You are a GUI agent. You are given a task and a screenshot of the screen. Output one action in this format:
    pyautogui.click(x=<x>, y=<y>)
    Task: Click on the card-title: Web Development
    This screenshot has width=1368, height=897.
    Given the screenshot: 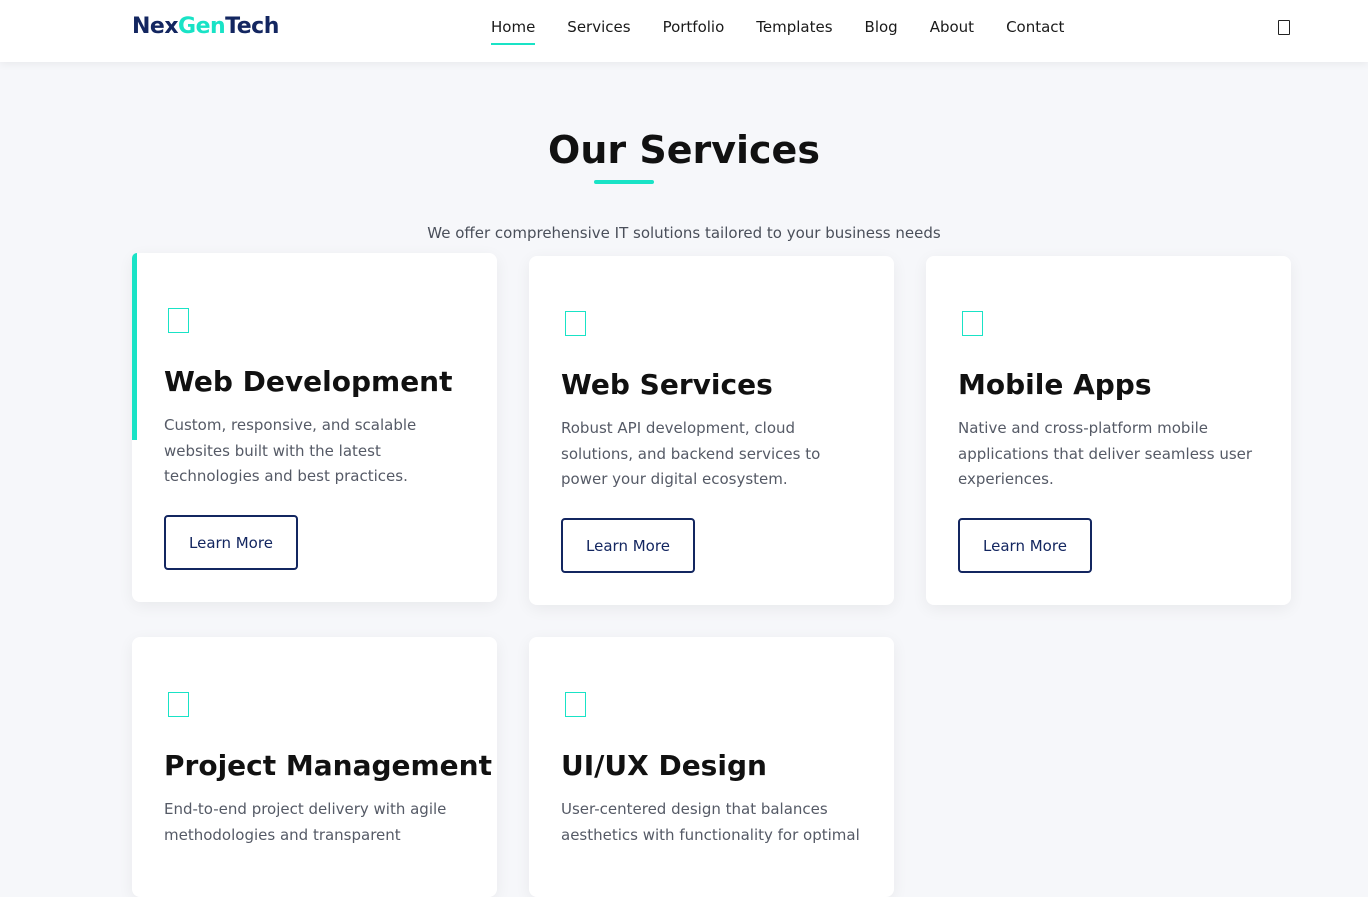 What is the action you would take?
    pyautogui.click(x=308, y=381)
    